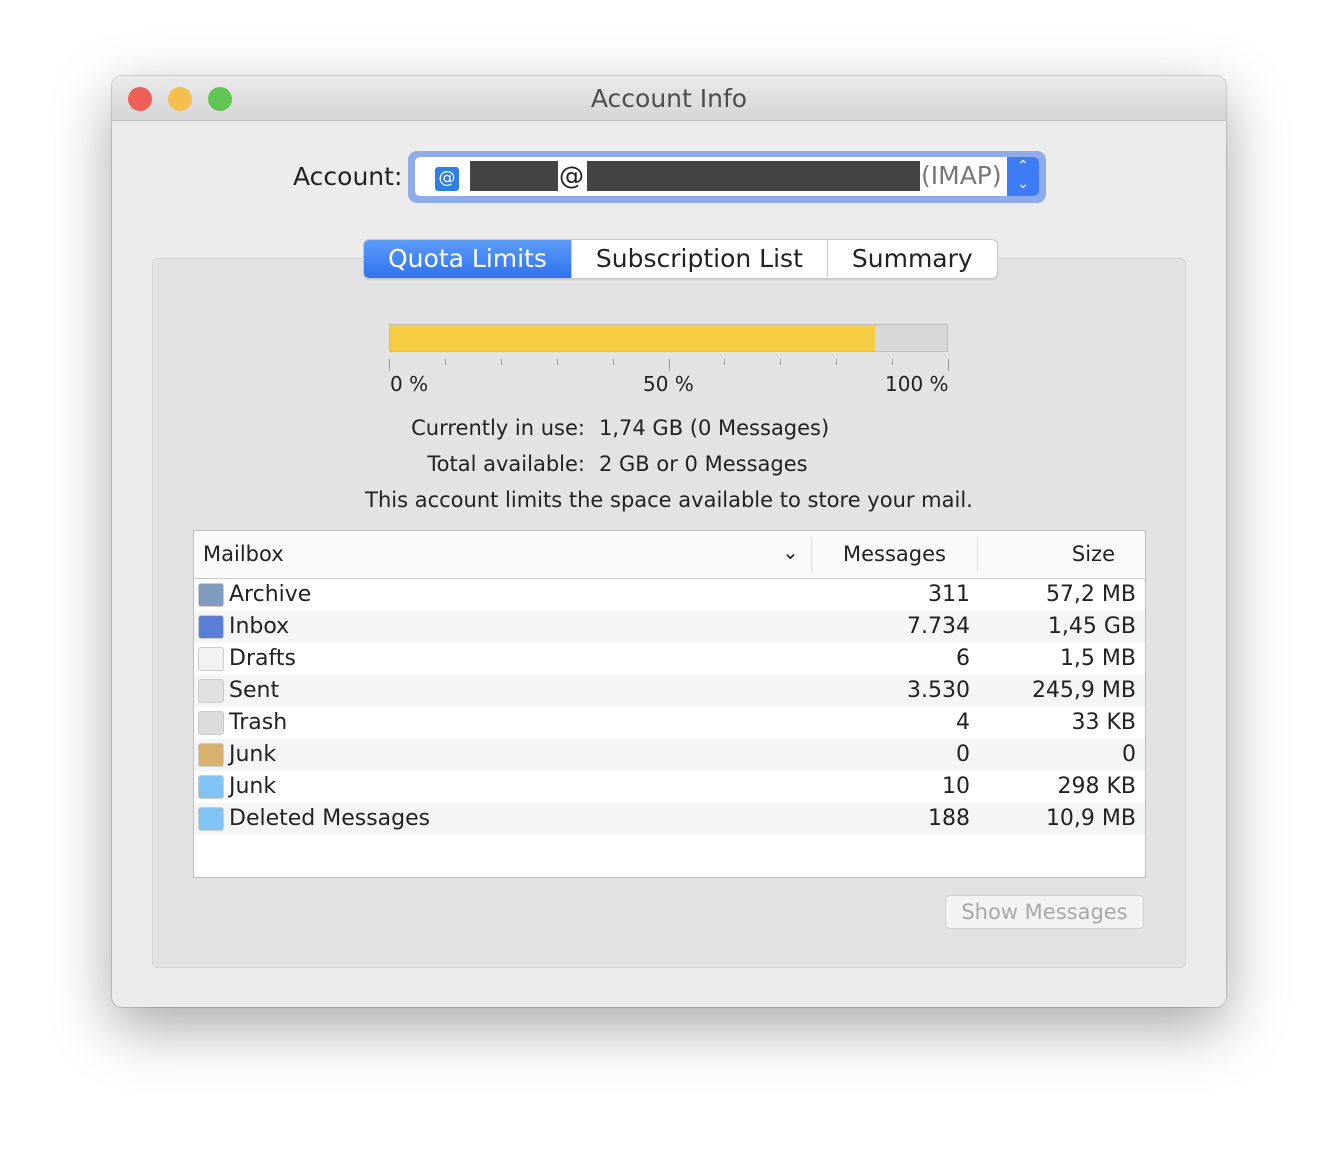 Image resolution: width=1338 pixels, height=1156 pixels. I want to click on mailbox-name: Deleted Messages, so click(330, 818).